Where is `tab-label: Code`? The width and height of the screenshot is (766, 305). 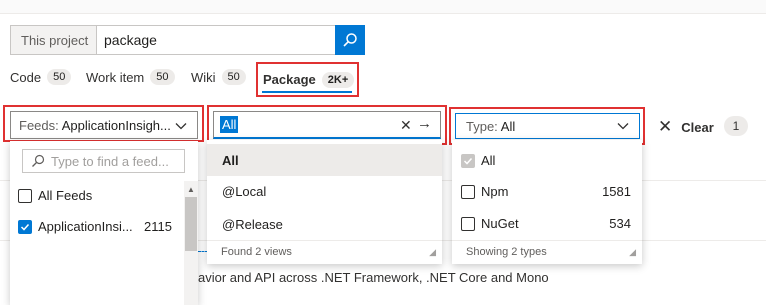 tab-label: Code is located at coordinates (26, 77).